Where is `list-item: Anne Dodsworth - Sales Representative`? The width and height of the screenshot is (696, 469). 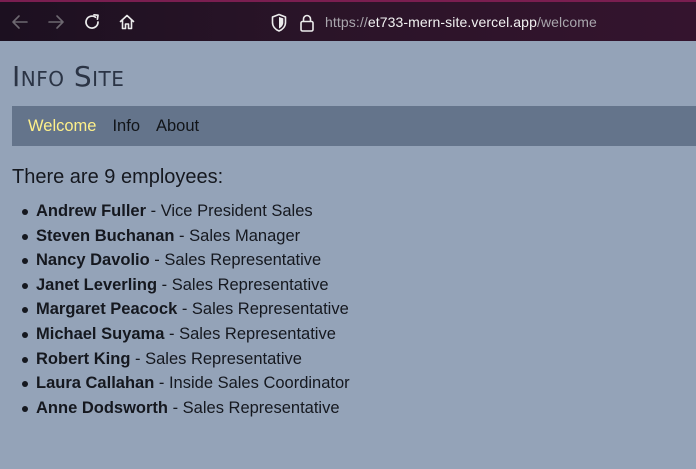
list-item: Anne Dodsworth - Sales Representative is located at coordinates (348, 408).